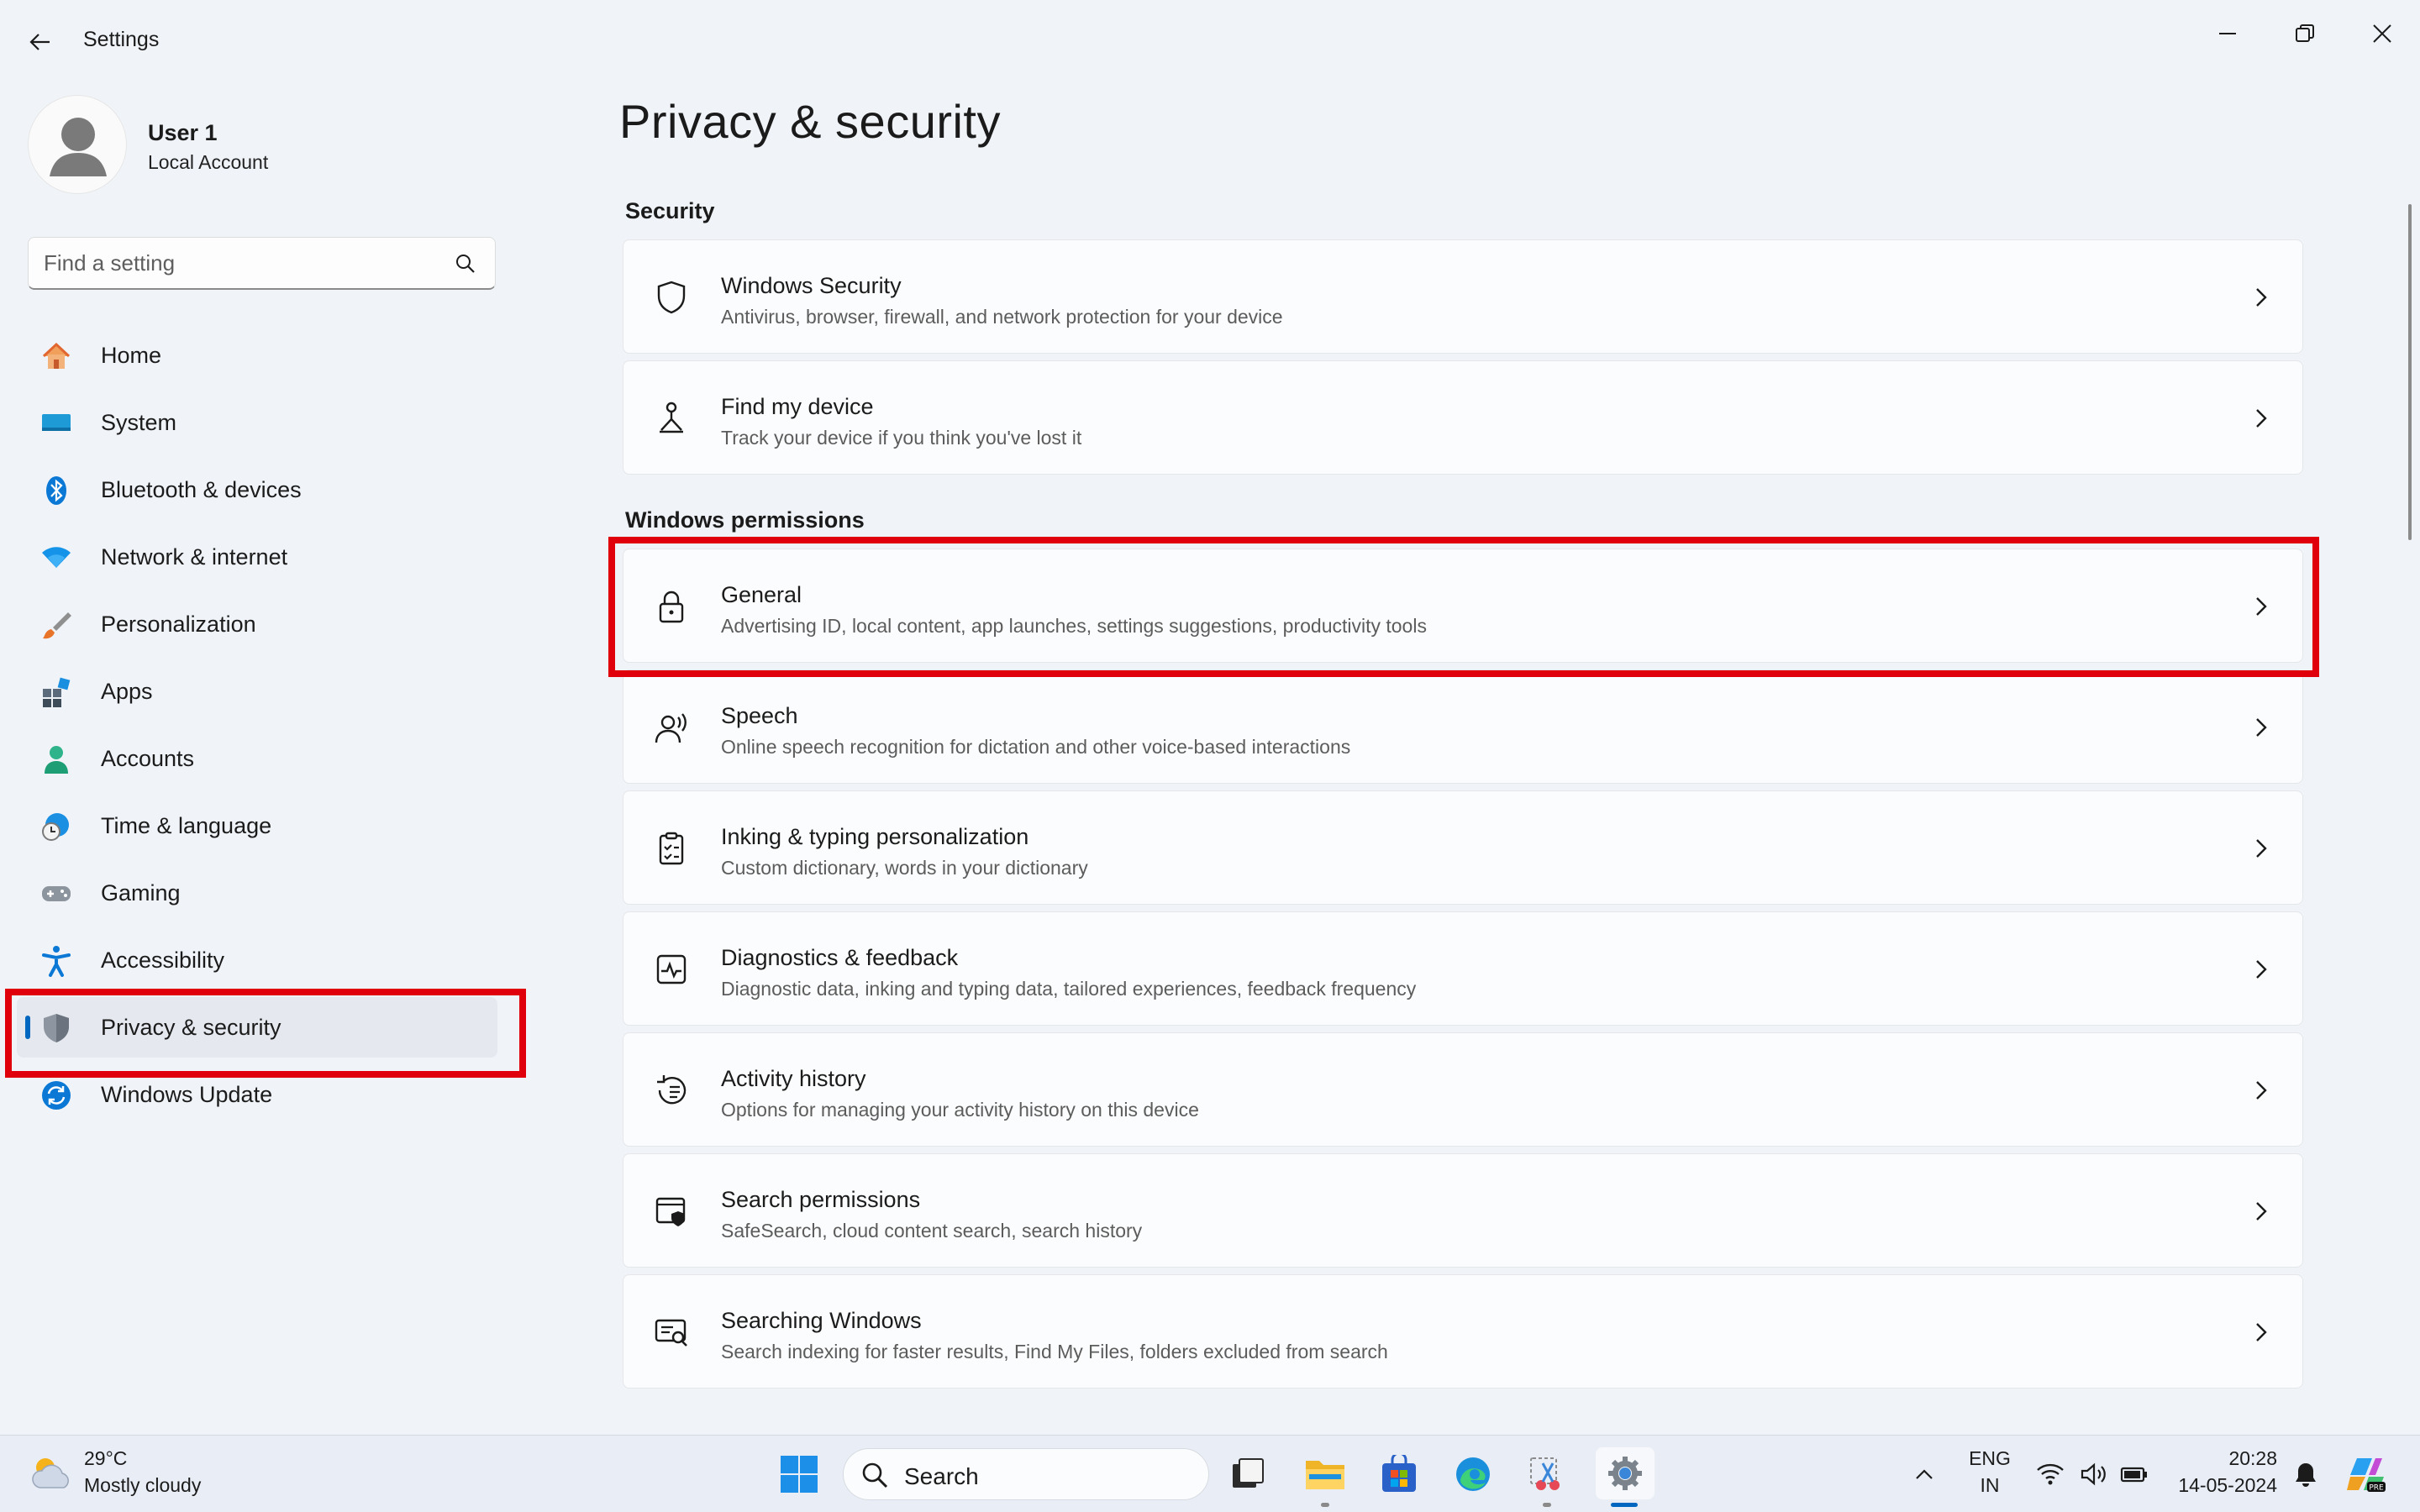 The width and height of the screenshot is (2420, 1512). I want to click on sidebar-item-apps: Apps, so click(257, 691).